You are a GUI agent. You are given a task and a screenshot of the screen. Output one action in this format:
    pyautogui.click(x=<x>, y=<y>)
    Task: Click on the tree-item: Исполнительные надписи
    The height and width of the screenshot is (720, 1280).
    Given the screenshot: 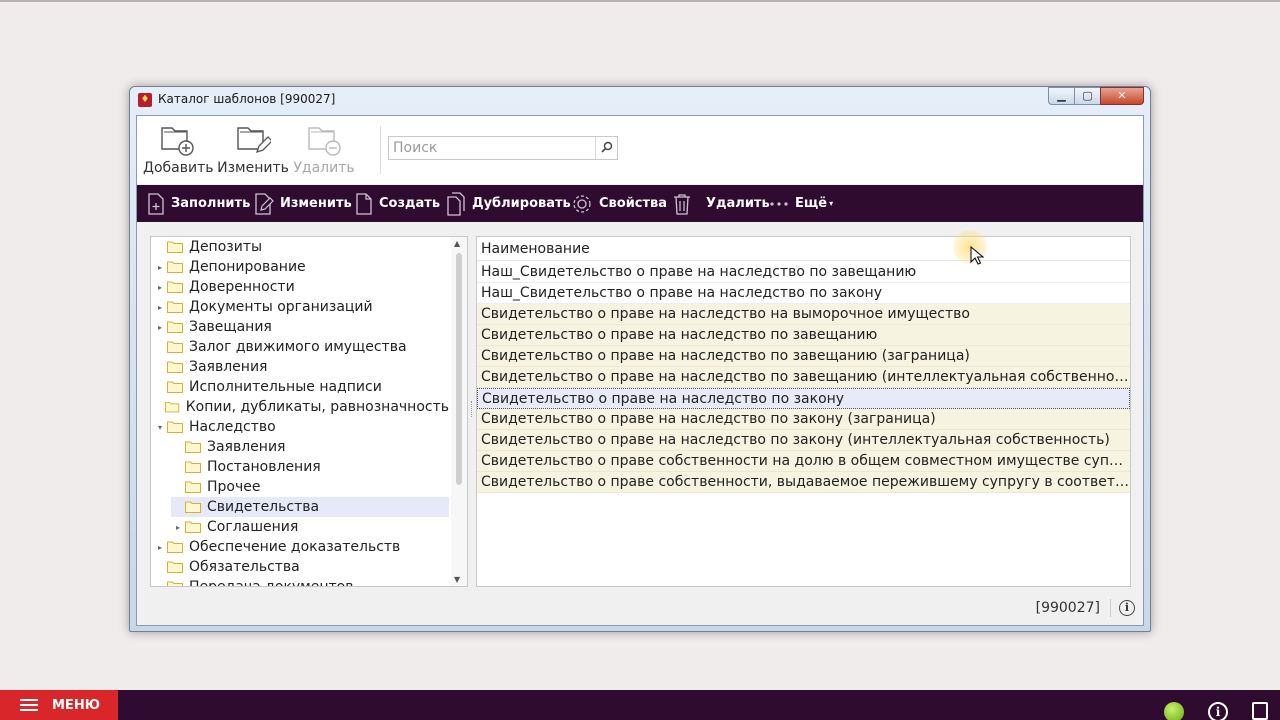 What is the action you would take?
    pyautogui.click(x=301, y=387)
    